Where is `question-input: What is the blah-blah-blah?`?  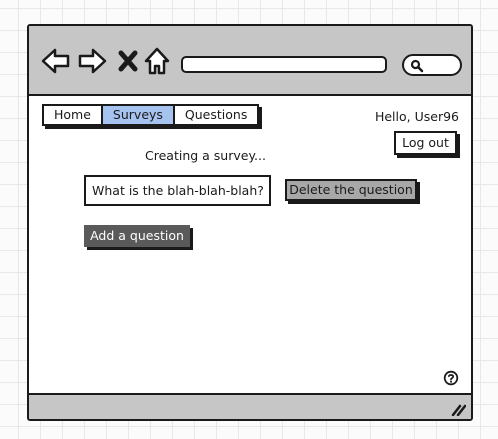 question-input: What is the blah-blah-blah? is located at coordinates (177, 190).